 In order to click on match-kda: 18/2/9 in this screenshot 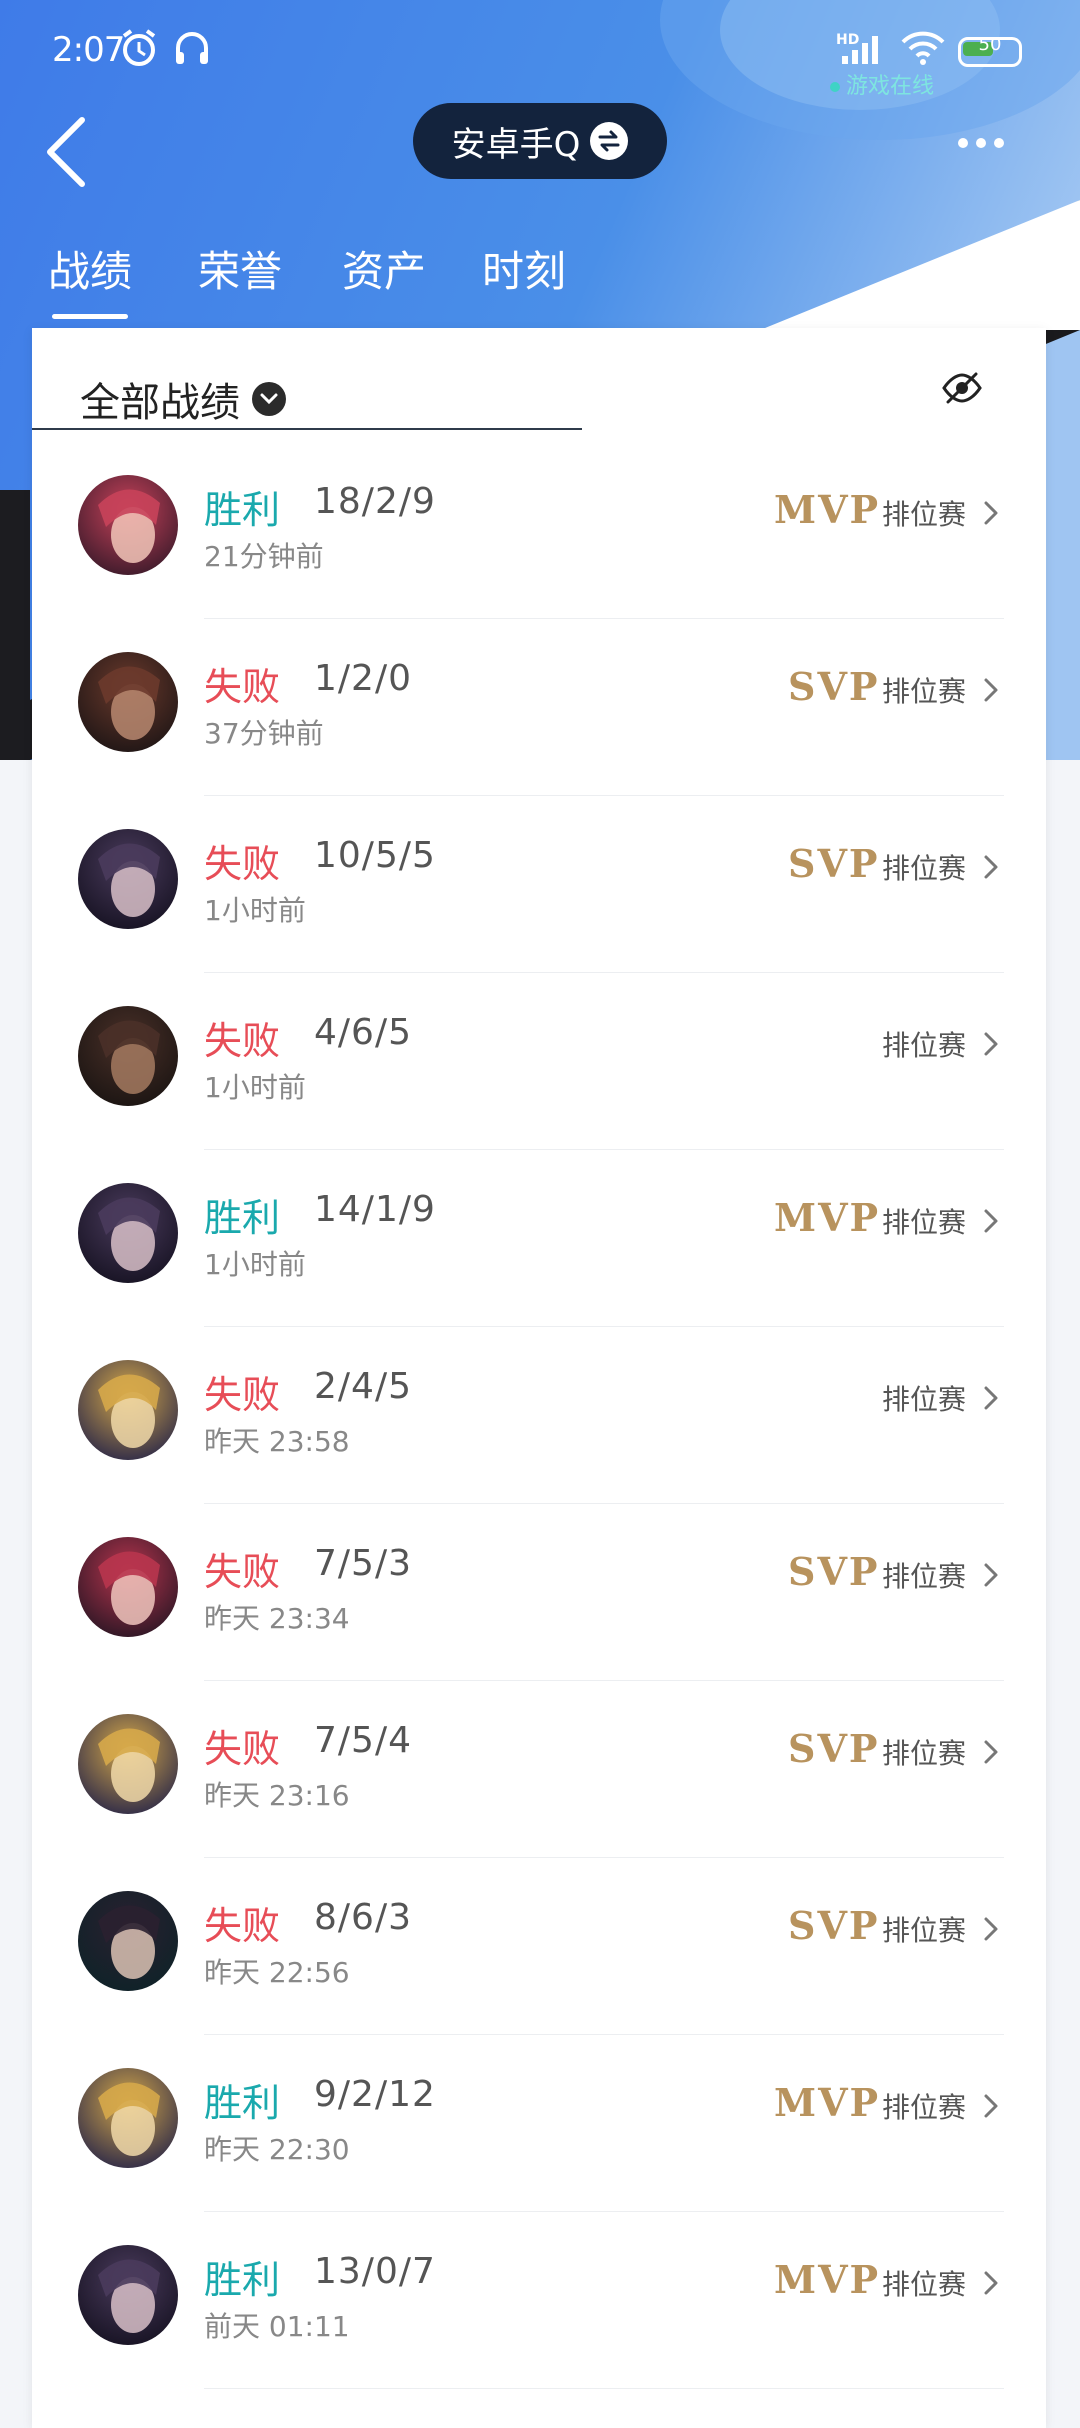, I will do `click(375, 501)`.